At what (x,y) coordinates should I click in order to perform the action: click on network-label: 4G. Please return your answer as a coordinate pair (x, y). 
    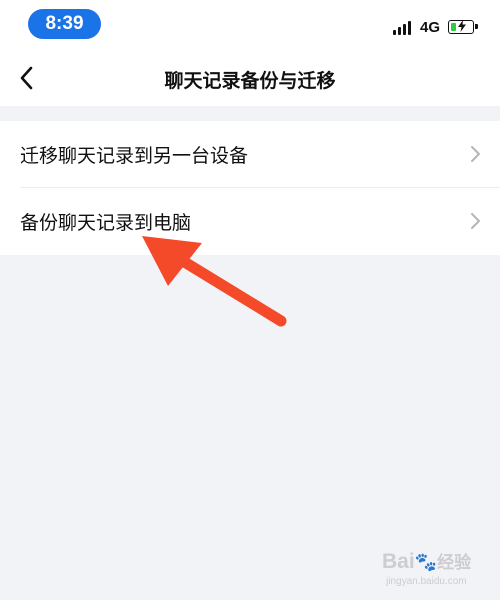
    Looking at the image, I should click on (430, 27).